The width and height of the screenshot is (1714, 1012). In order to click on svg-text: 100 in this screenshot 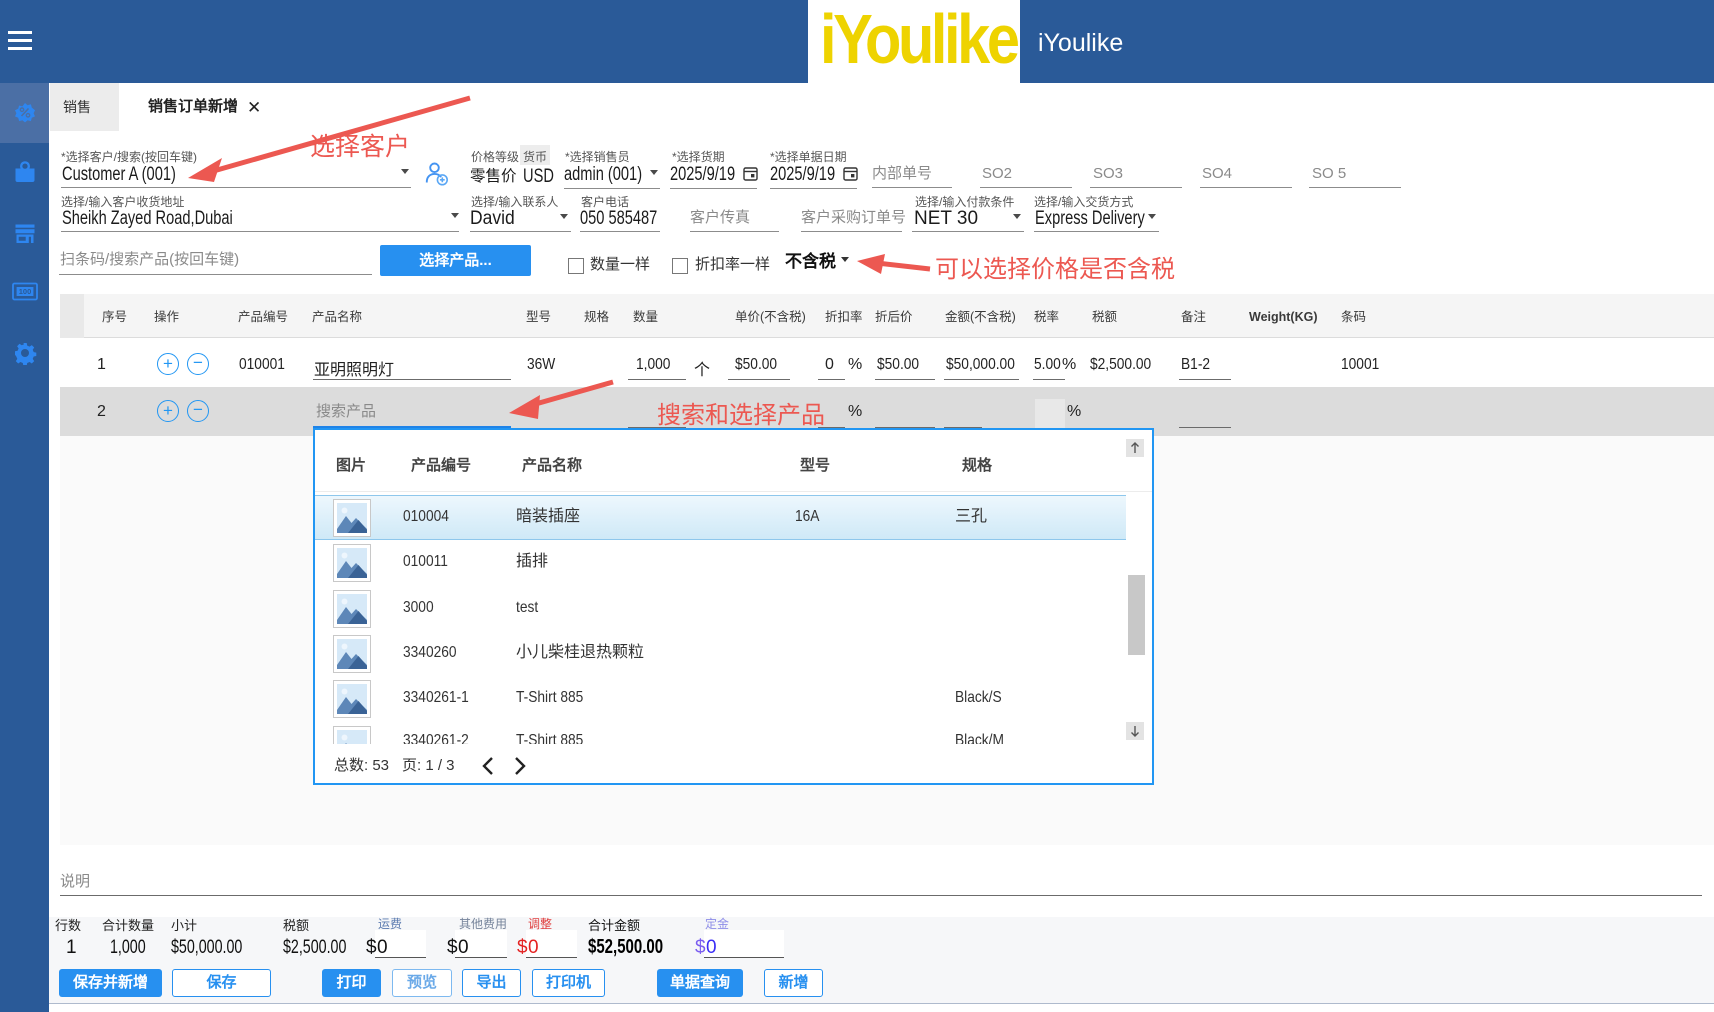, I will do `click(25, 291)`.